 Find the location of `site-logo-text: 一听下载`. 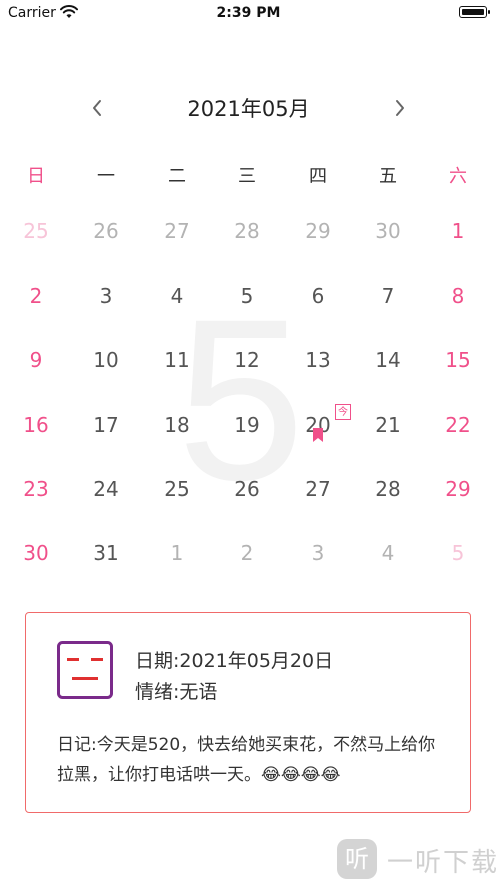

site-logo-text: 一听下载 is located at coordinates (442, 863).